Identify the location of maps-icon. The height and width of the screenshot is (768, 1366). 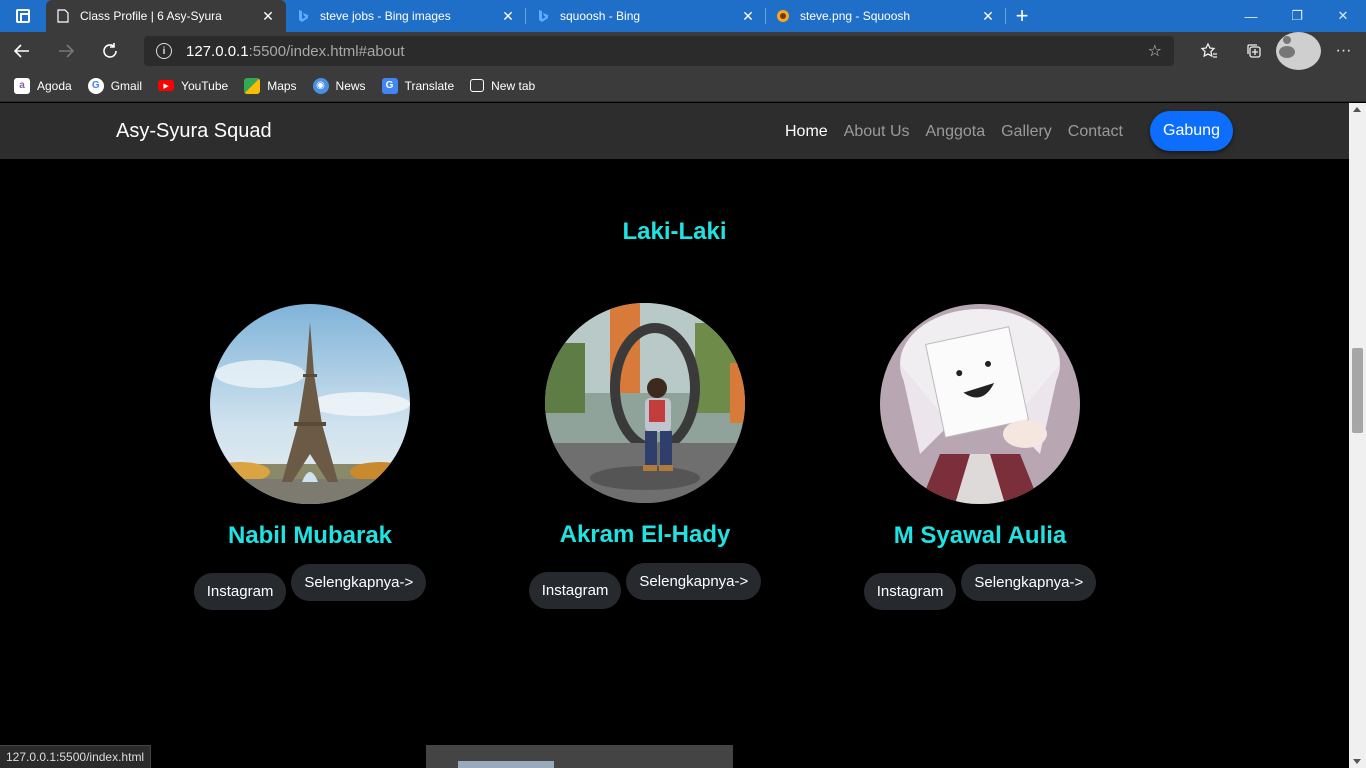
(252, 85).